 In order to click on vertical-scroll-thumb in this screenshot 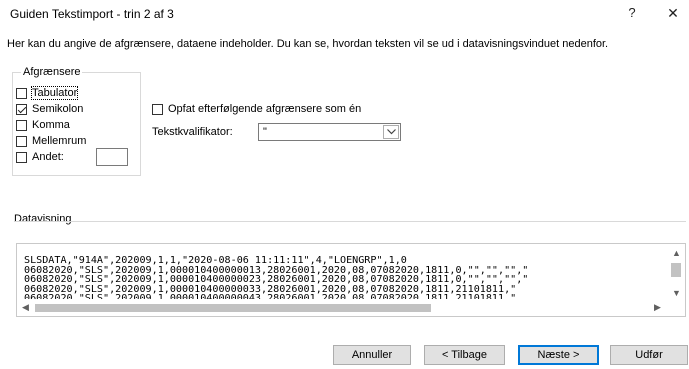, I will do `click(676, 270)`.